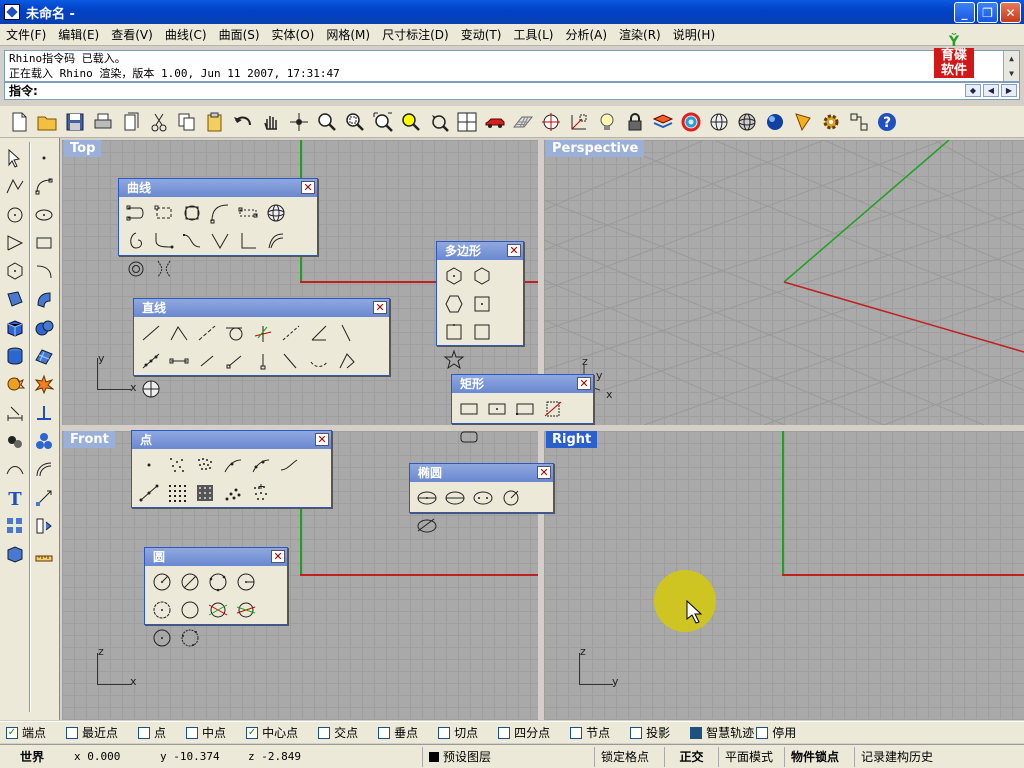 The height and width of the screenshot is (768, 1024). I want to click on circle-2pt-icon, so click(190, 582).